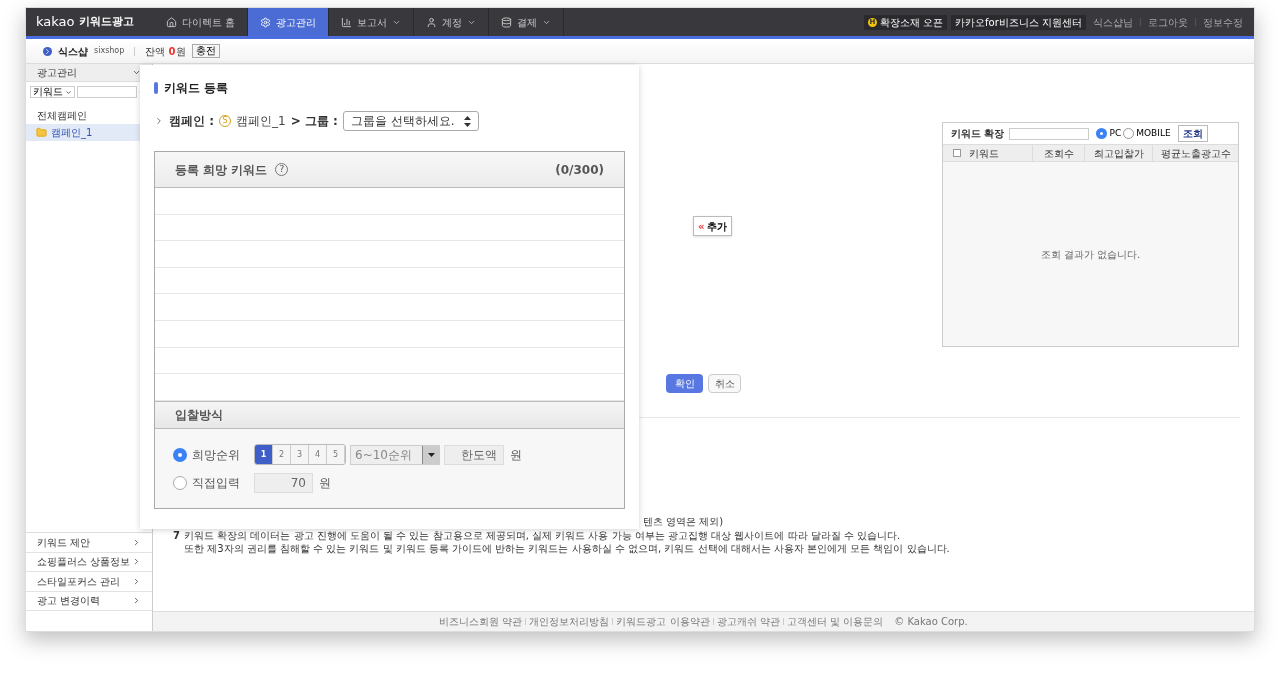  I want to click on column-header: 최고입찰가, so click(1119, 153).